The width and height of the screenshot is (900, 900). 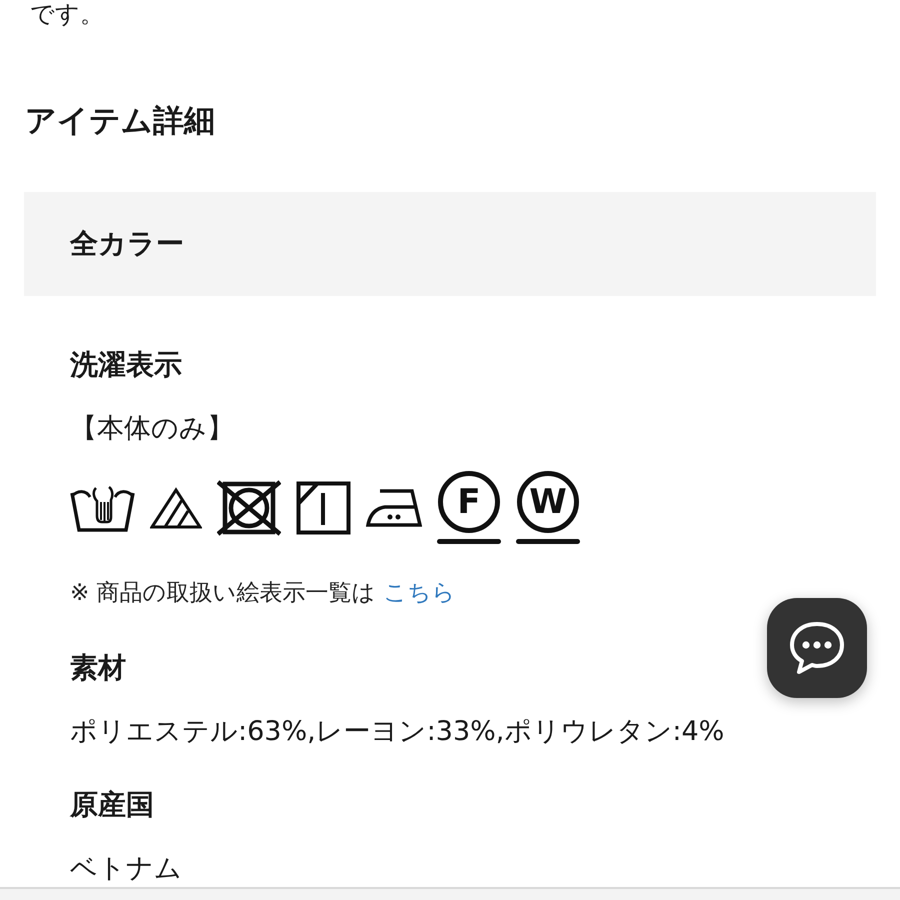 I want to click on field-label: 原産国, so click(x=112, y=804).